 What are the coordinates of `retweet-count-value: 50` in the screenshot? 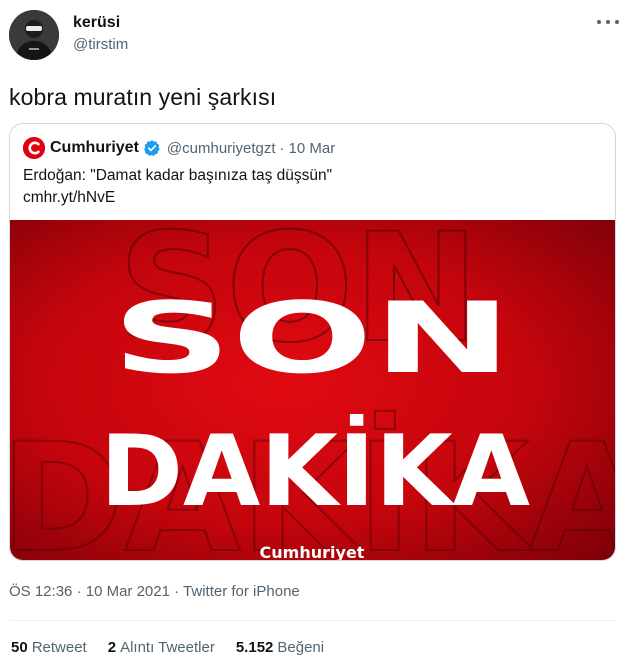 It's located at (19, 647).